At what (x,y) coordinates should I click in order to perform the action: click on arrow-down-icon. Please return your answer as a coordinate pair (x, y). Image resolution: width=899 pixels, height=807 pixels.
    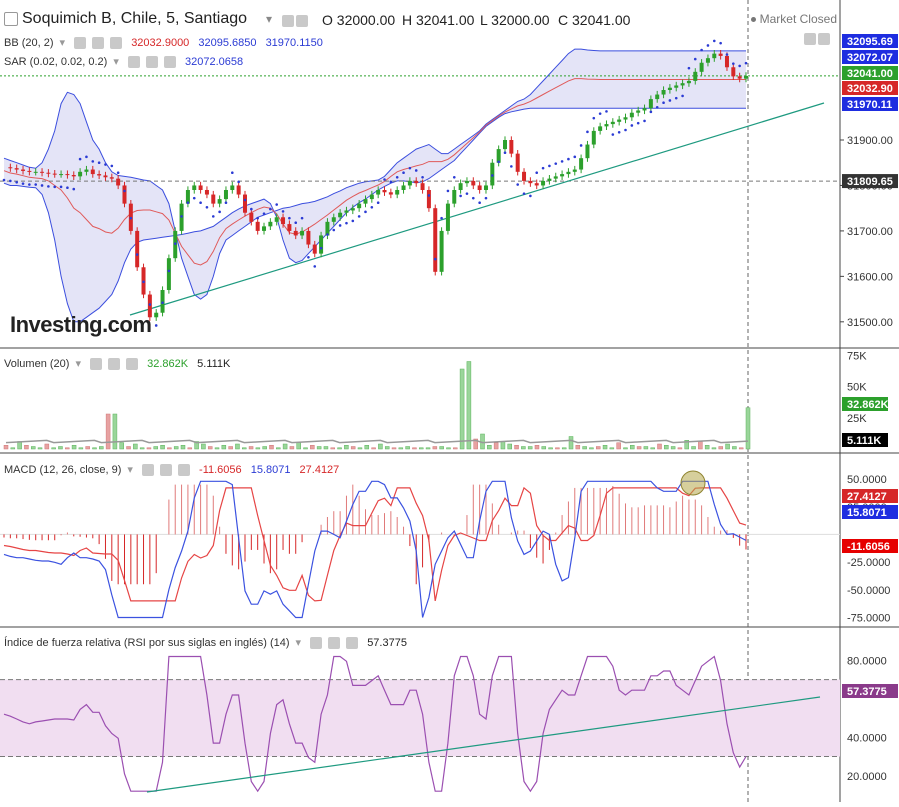
    Looking at the image, I should click on (824, 38).